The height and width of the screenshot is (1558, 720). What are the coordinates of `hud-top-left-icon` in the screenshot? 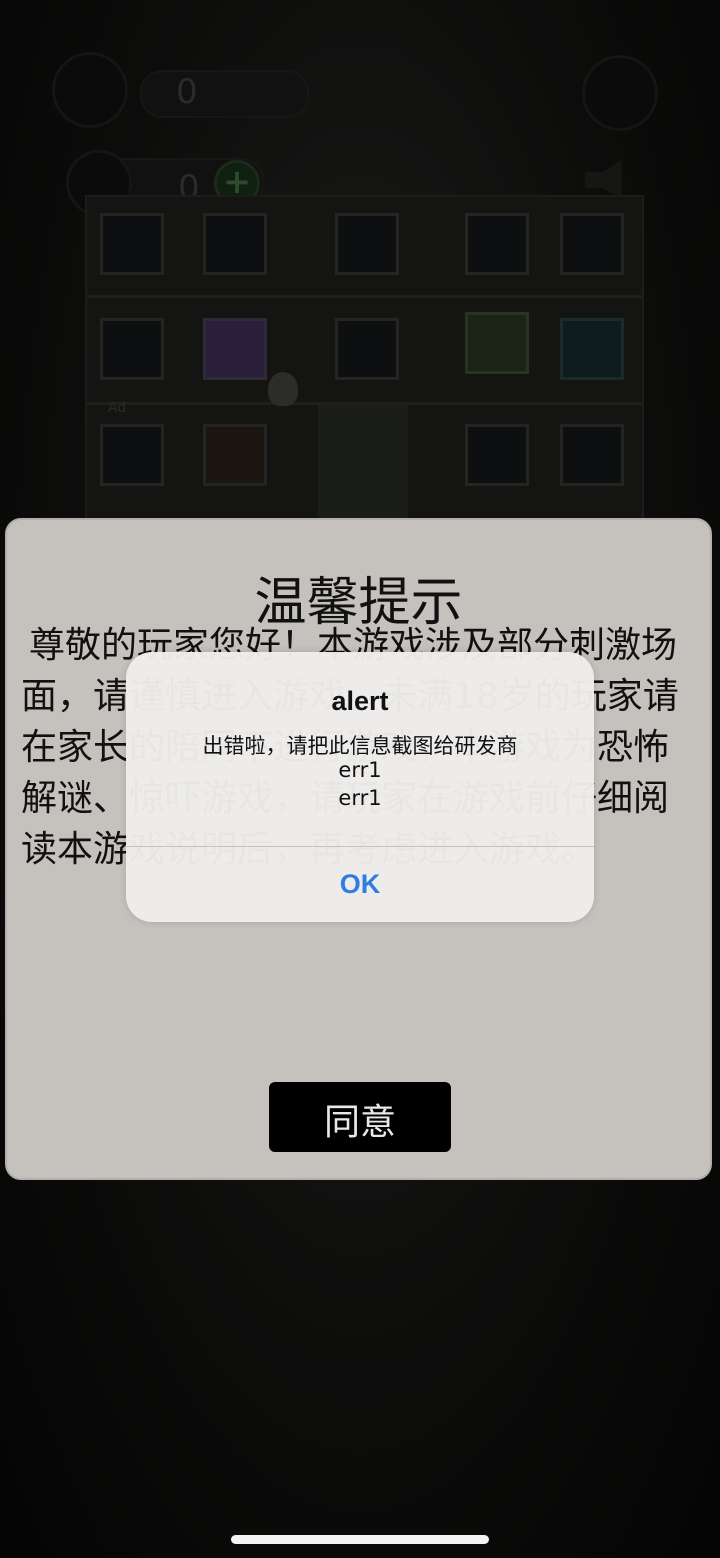 It's located at (90, 90).